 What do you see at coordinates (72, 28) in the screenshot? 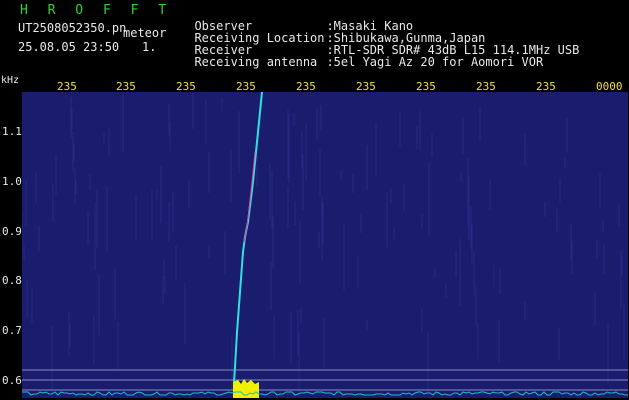
I see `file-name: UT2508052350.pn` at bounding box center [72, 28].